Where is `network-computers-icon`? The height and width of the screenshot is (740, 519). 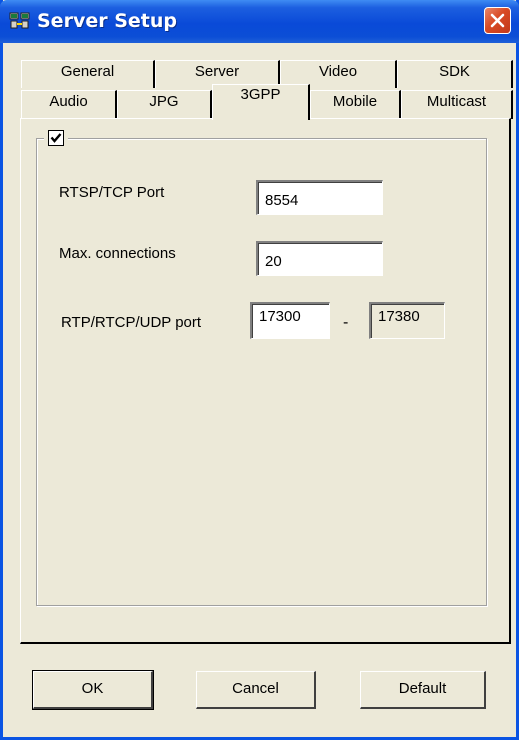
network-computers-icon is located at coordinates (19, 20).